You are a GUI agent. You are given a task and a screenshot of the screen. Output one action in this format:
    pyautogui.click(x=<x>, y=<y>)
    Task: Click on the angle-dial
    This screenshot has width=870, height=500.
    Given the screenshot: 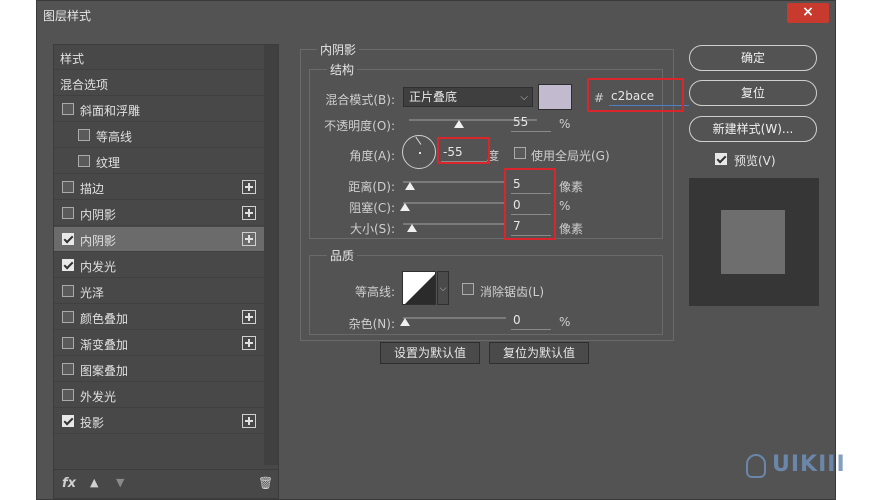 What is the action you would take?
    pyautogui.click(x=419, y=152)
    